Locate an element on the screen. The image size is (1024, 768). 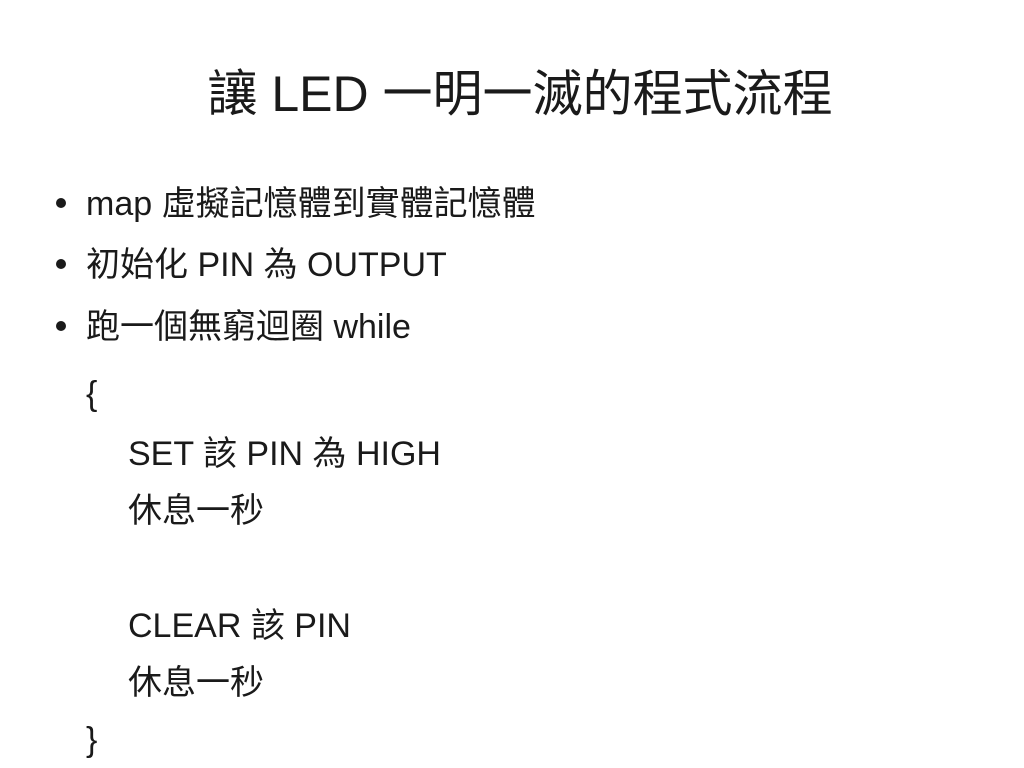
bullet-item-init-pin: 初始化 PIN 為 OUTPUT is located at coordinates (251, 265).